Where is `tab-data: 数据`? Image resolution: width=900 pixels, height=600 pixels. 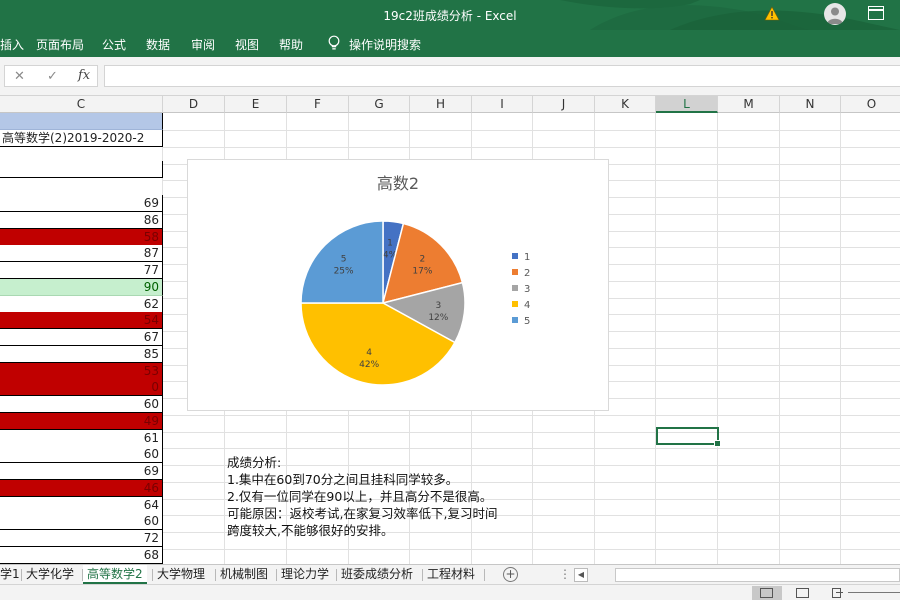 tab-data: 数据 is located at coordinates (158, 44).